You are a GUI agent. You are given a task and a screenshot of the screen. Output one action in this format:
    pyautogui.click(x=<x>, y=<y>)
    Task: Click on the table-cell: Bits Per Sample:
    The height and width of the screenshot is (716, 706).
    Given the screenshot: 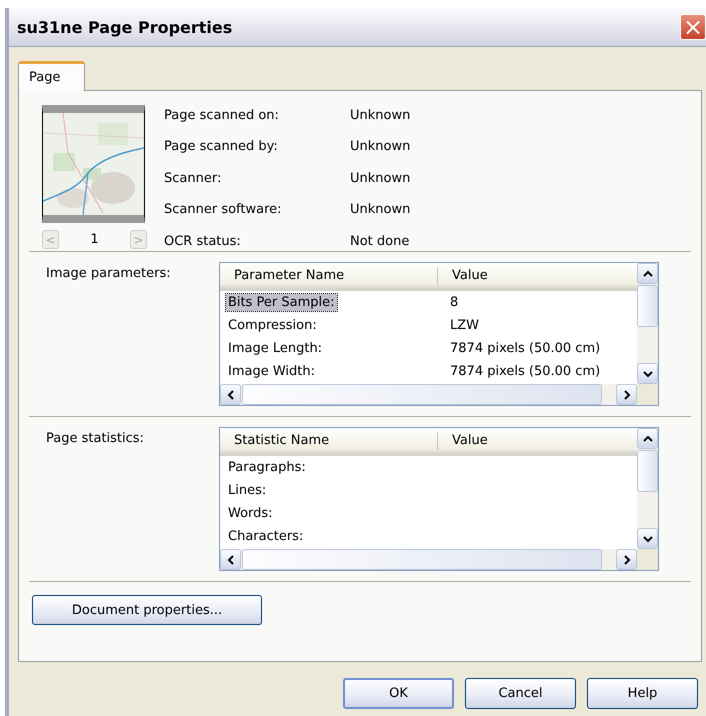 What is the action you would take?
    pyautogui.click(x=281, y=302)
    